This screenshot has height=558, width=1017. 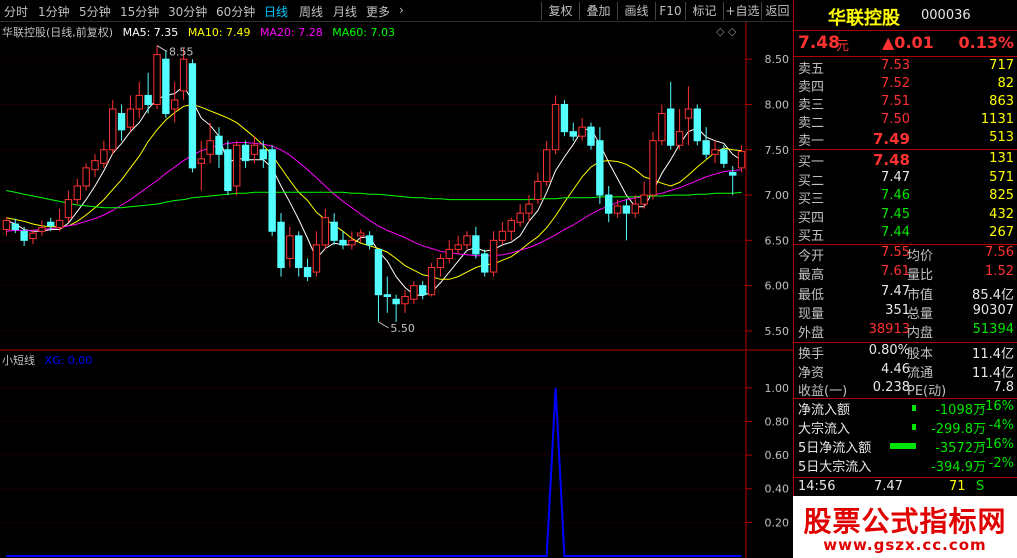 I want to click on period-tab-1min: 1分钟, so click(x=54, y=11).